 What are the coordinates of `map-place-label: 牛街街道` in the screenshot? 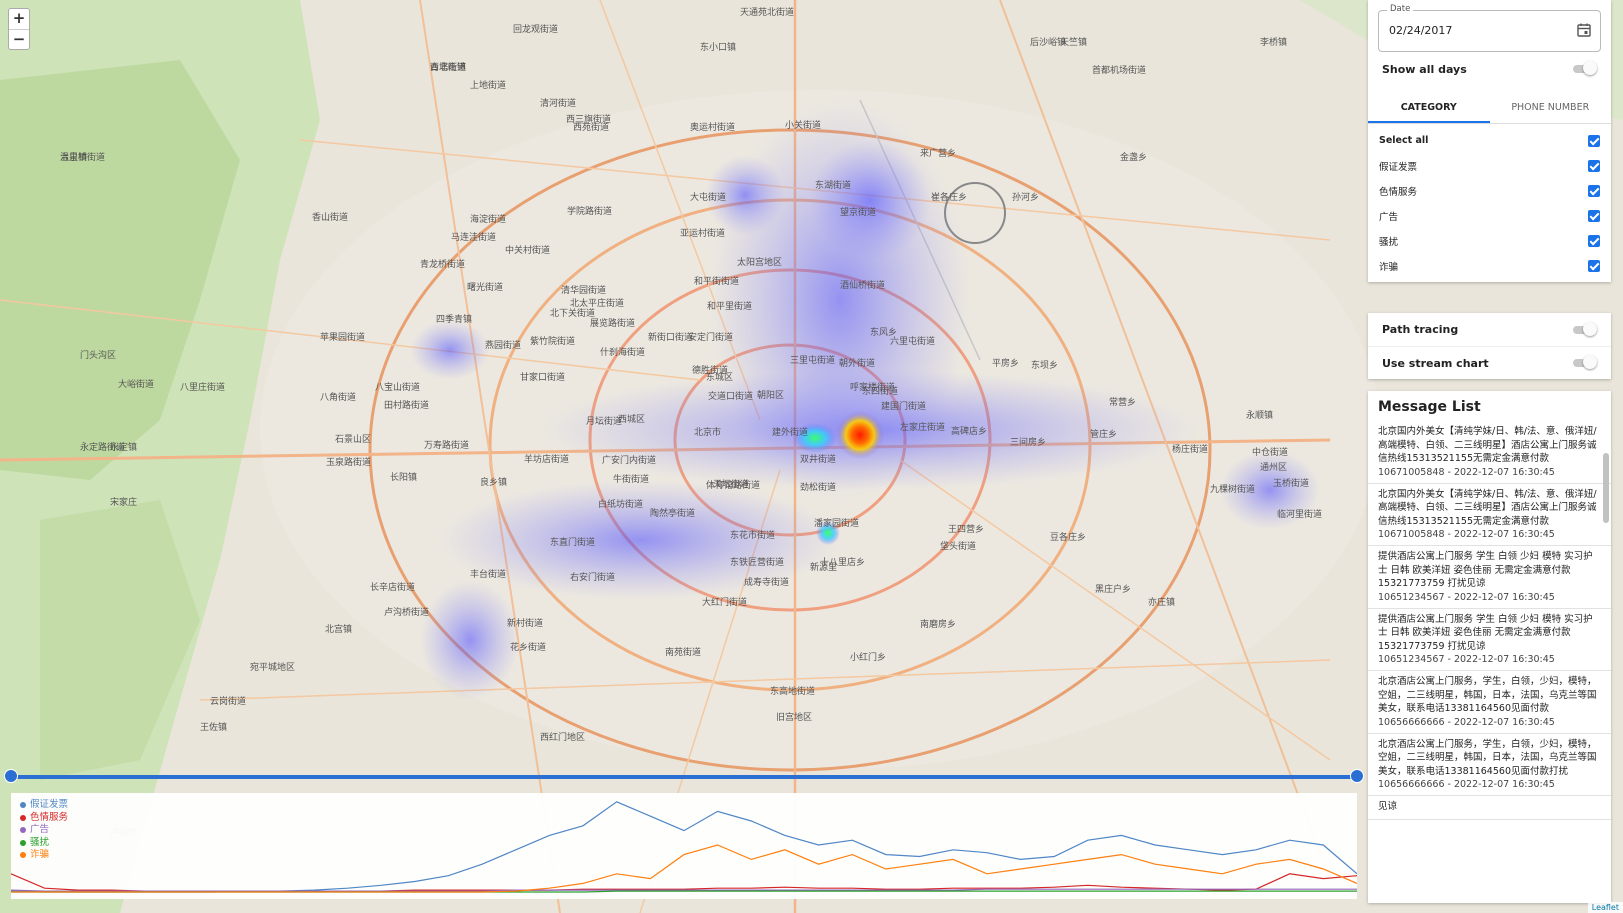 It's located at (631, 480).